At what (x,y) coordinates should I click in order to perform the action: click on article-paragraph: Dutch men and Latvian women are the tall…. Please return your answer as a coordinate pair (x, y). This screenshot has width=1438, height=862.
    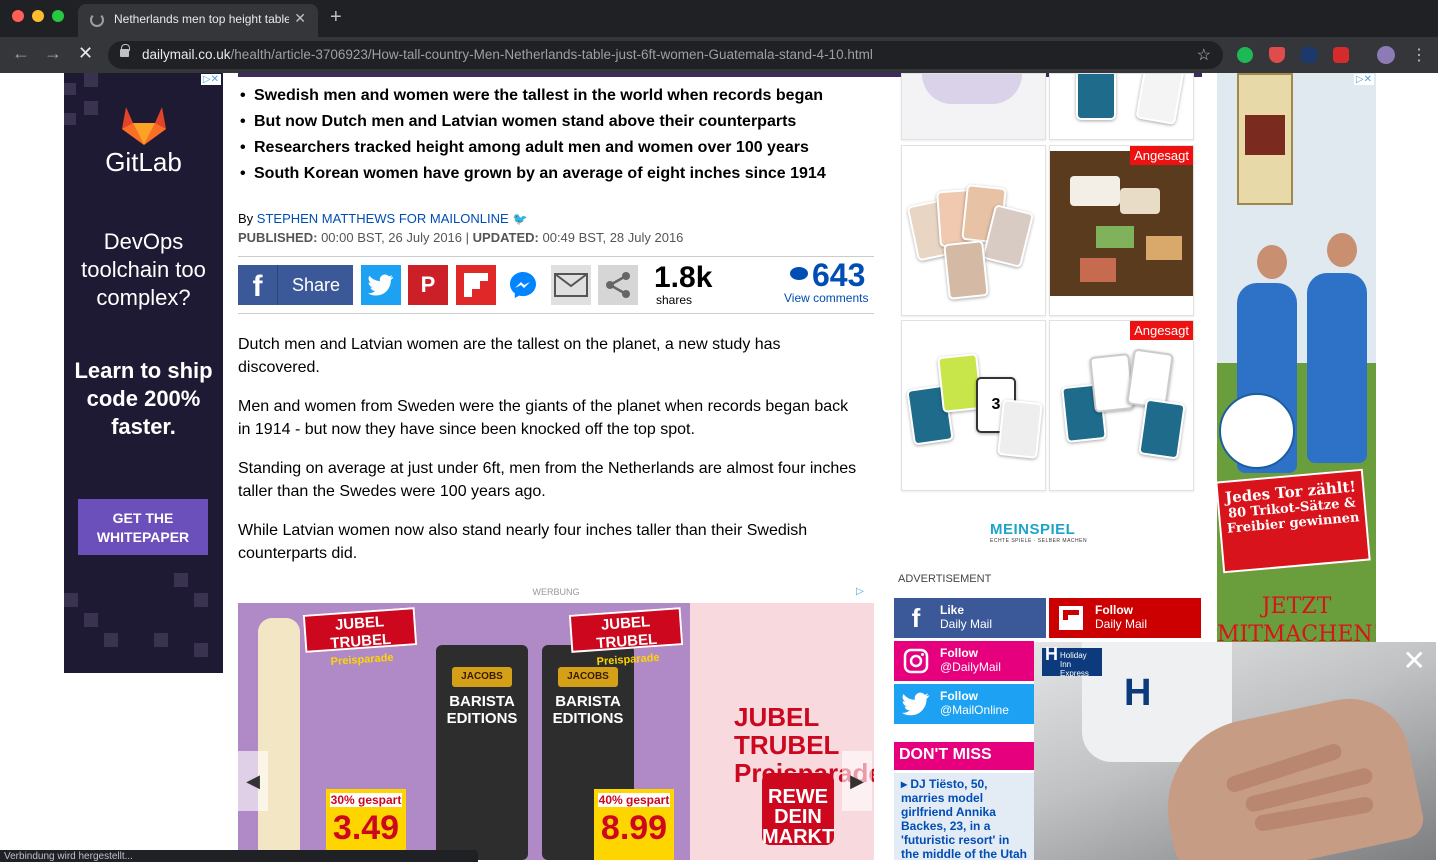
    Looking at the image, I should click on (509, 356).